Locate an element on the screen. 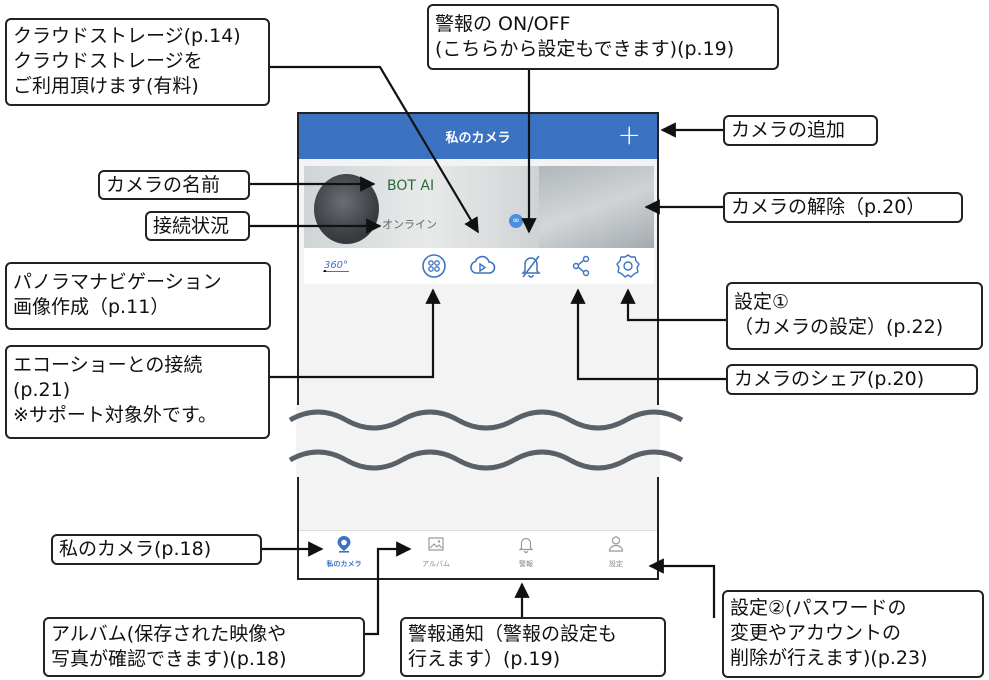 This screenshot has width=989, height=680. echo-show-button is located at coordinates (434, 266).